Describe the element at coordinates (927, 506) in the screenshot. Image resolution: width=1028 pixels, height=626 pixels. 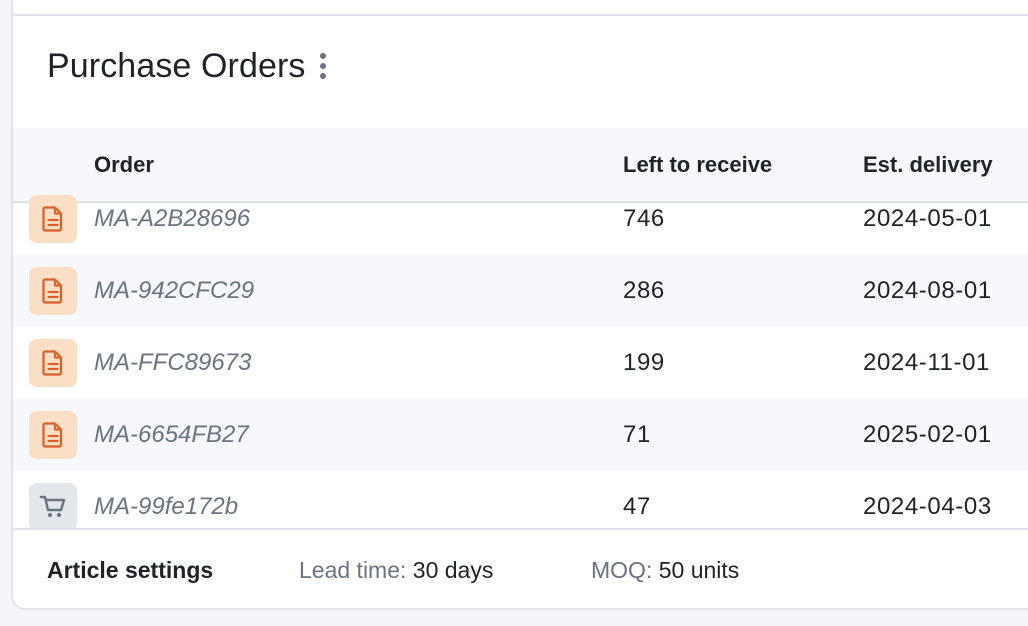
I see `est-delivery: 2024-04-03` at that location.